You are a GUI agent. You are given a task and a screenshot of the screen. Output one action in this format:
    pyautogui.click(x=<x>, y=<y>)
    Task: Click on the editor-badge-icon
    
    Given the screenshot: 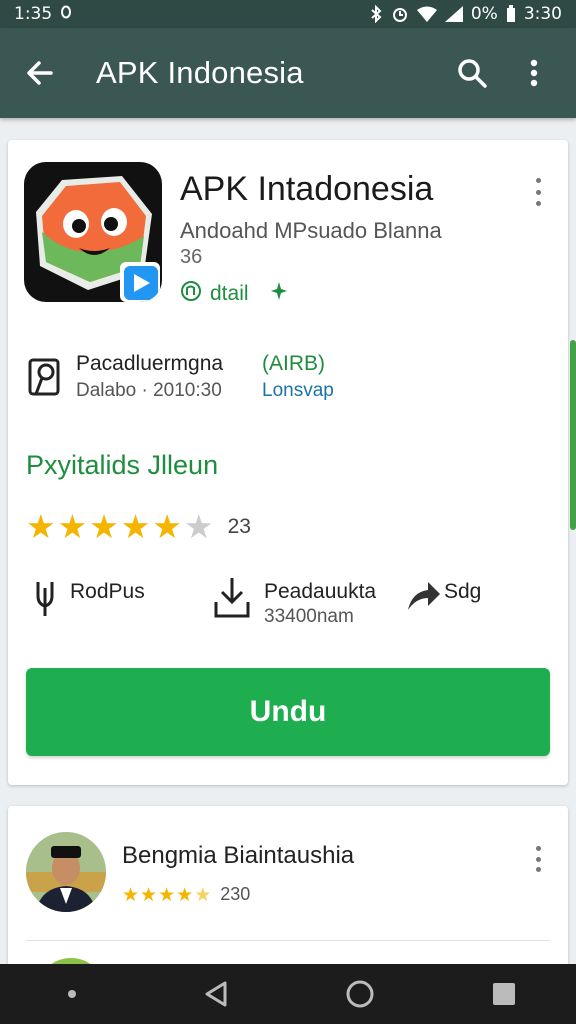 What is the action you would take?
    pyautogui.click(x=191, y=294)
    